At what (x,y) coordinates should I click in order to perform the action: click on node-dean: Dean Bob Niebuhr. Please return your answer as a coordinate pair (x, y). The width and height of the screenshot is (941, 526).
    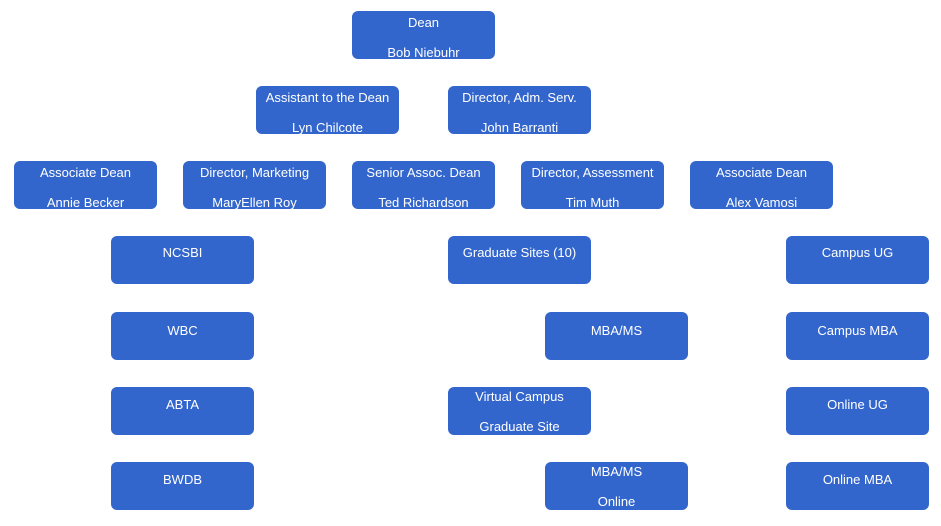
    Looking at the image, I should click on (423, 35).